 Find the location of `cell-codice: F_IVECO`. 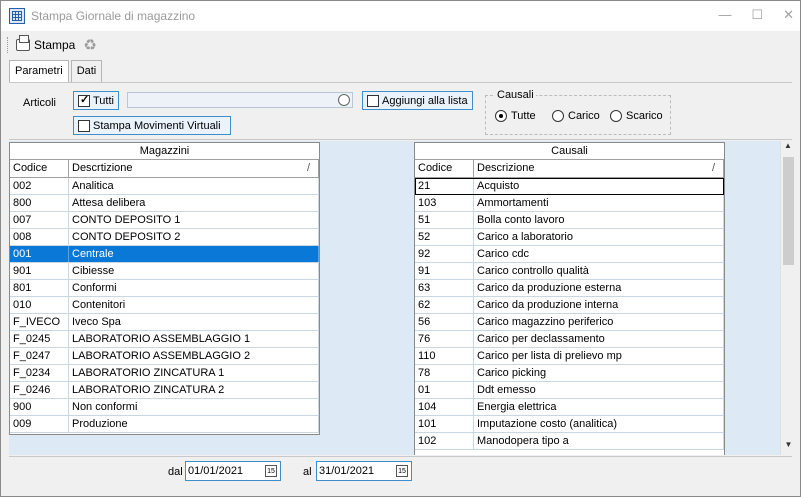

cell-codice: F_IVECO is located at coordinates (39, 322).